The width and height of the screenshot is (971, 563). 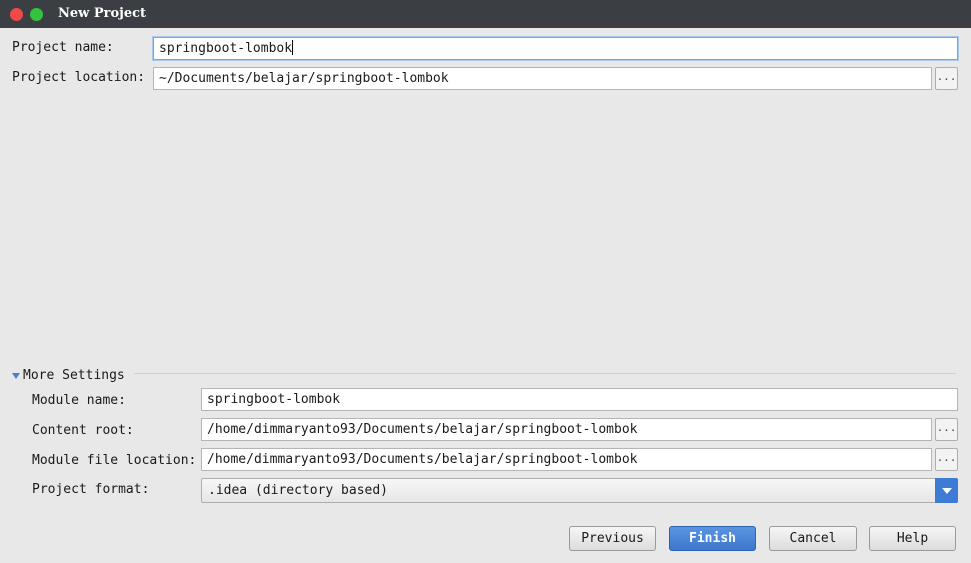 I want to click on project-format-value: .idea (directory based), so click(x=298, y=490).